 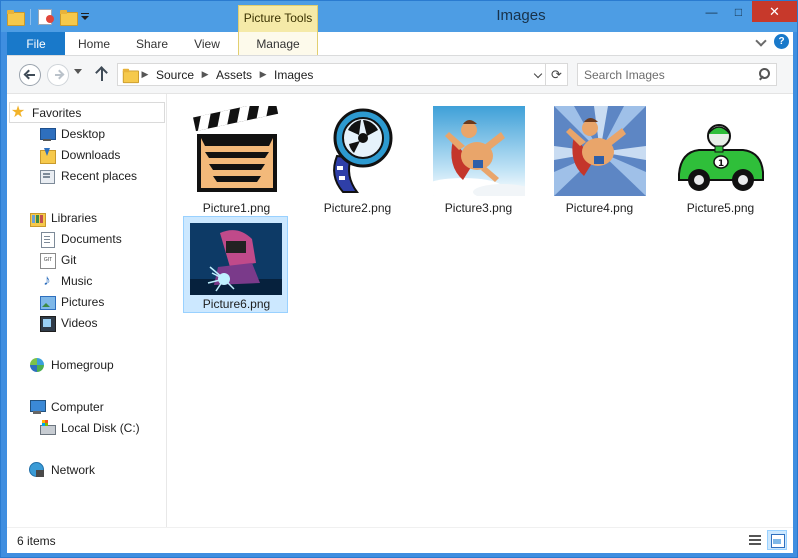 What do you see at coordinates (720, 151) in the screenshot?
I see `race-car-thumbnail: 1` at bounding box center [720, 151].